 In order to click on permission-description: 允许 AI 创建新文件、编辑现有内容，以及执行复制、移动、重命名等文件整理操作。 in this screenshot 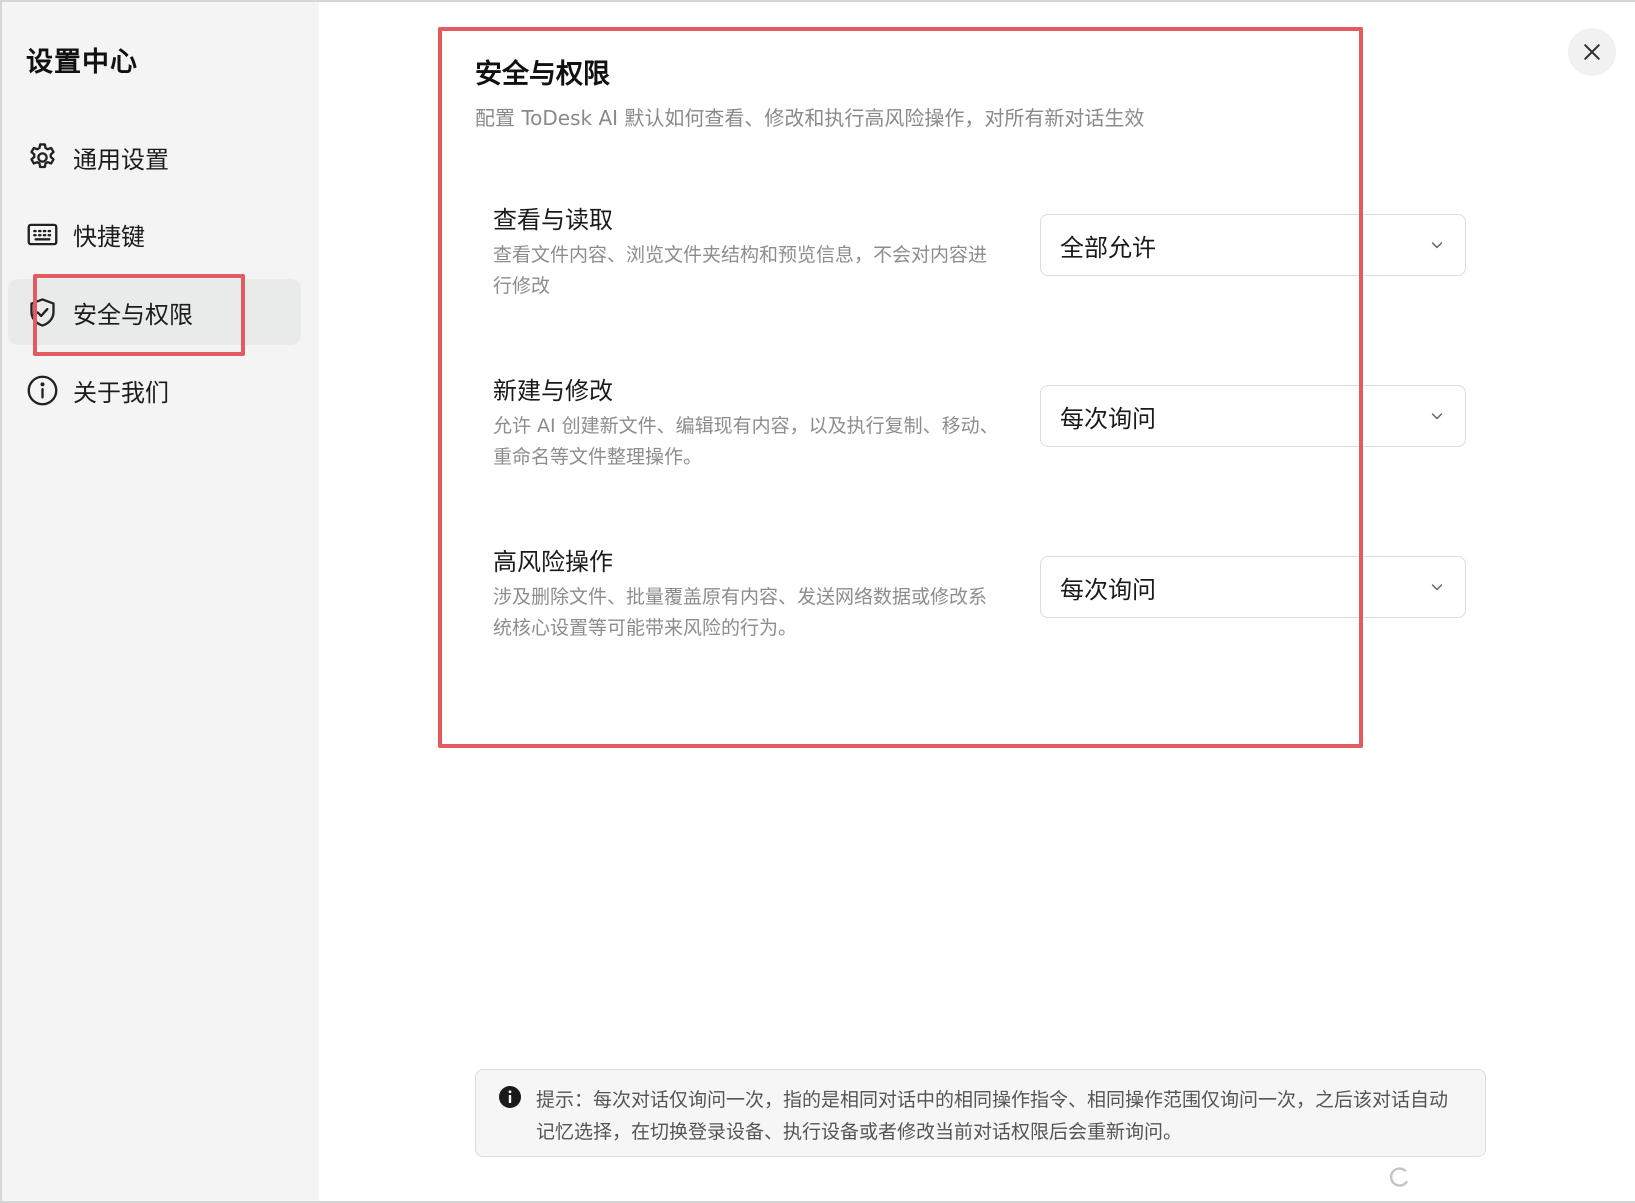, I will do `click(746, 441)`.